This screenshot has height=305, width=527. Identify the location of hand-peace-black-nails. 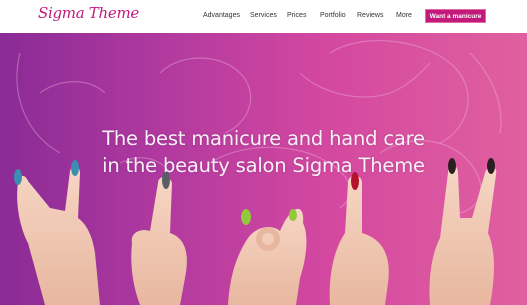
(463, 231).